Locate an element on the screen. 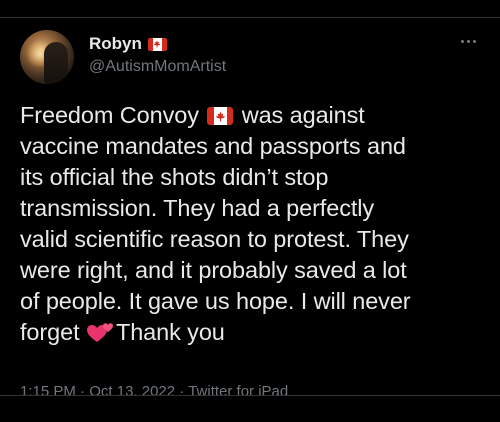 The height and width of the screenshot is (422, 500). tweet-text-fragment: Thank you is located at coordinates (170, 332).